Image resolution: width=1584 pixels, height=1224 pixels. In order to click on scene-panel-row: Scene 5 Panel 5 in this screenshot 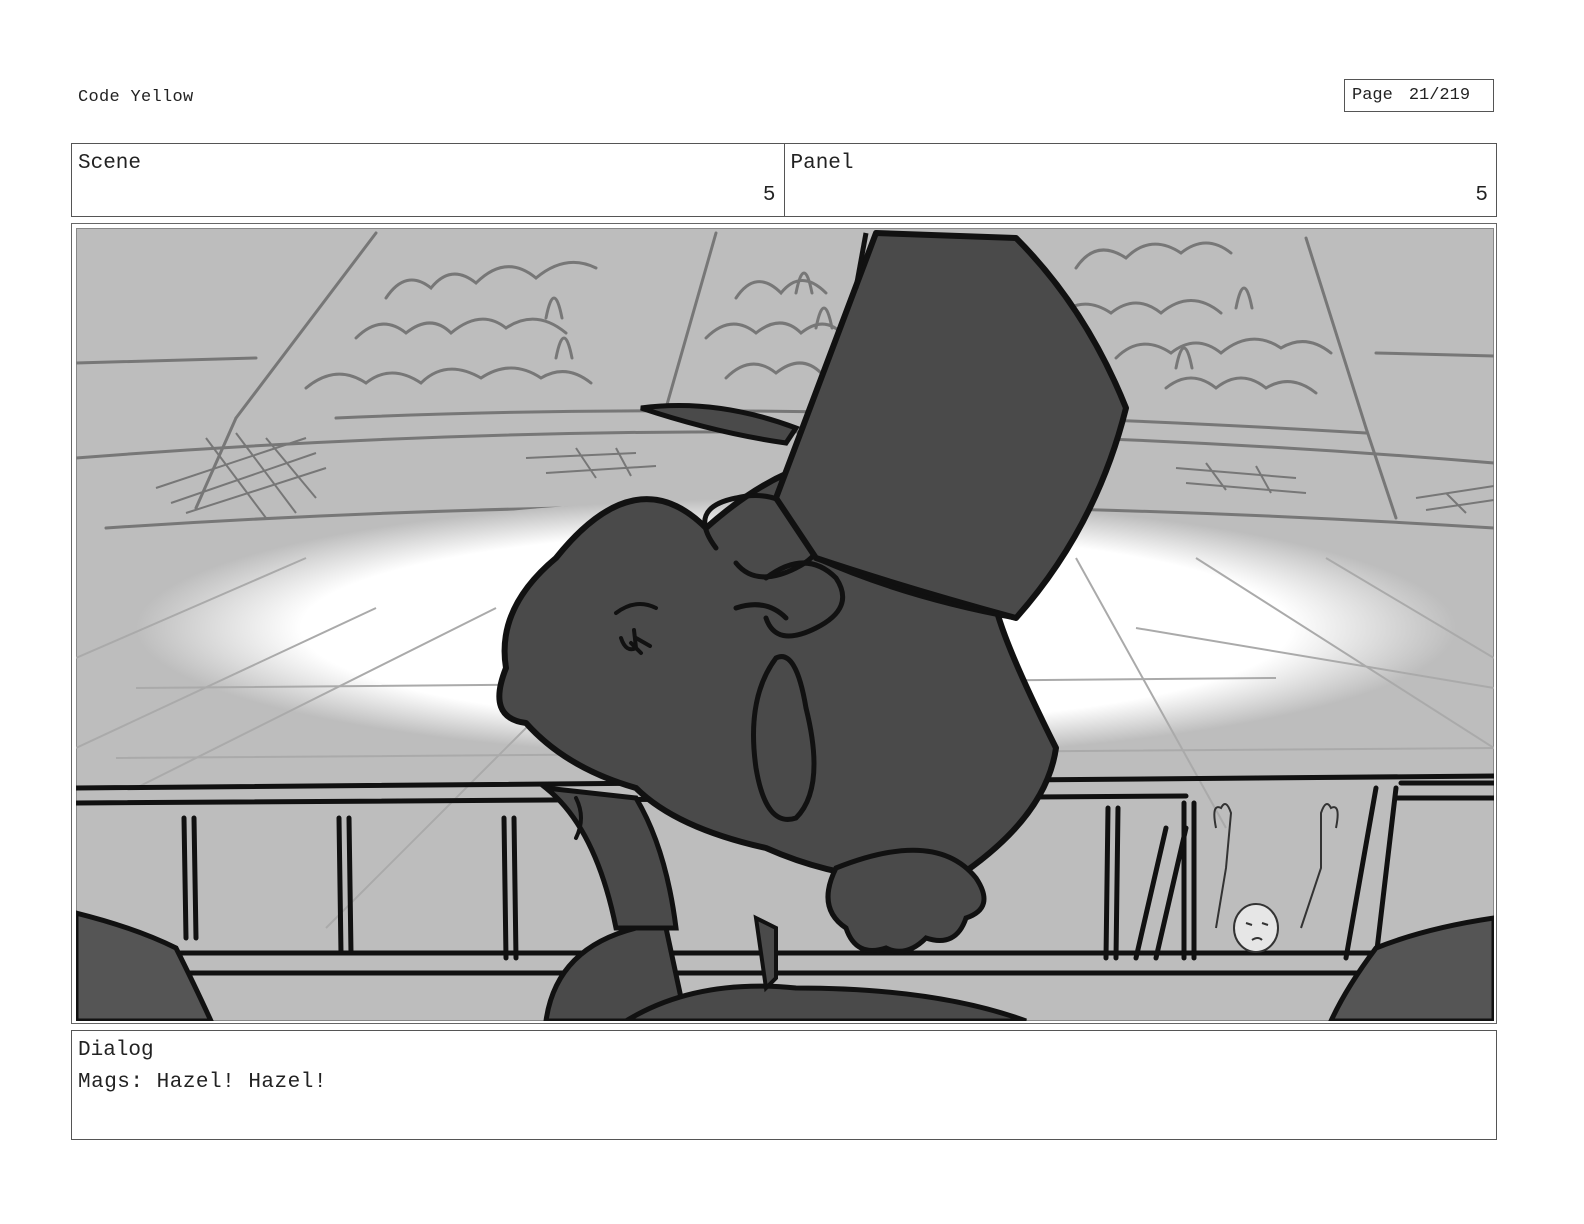, I will do `click(784, 180)`.